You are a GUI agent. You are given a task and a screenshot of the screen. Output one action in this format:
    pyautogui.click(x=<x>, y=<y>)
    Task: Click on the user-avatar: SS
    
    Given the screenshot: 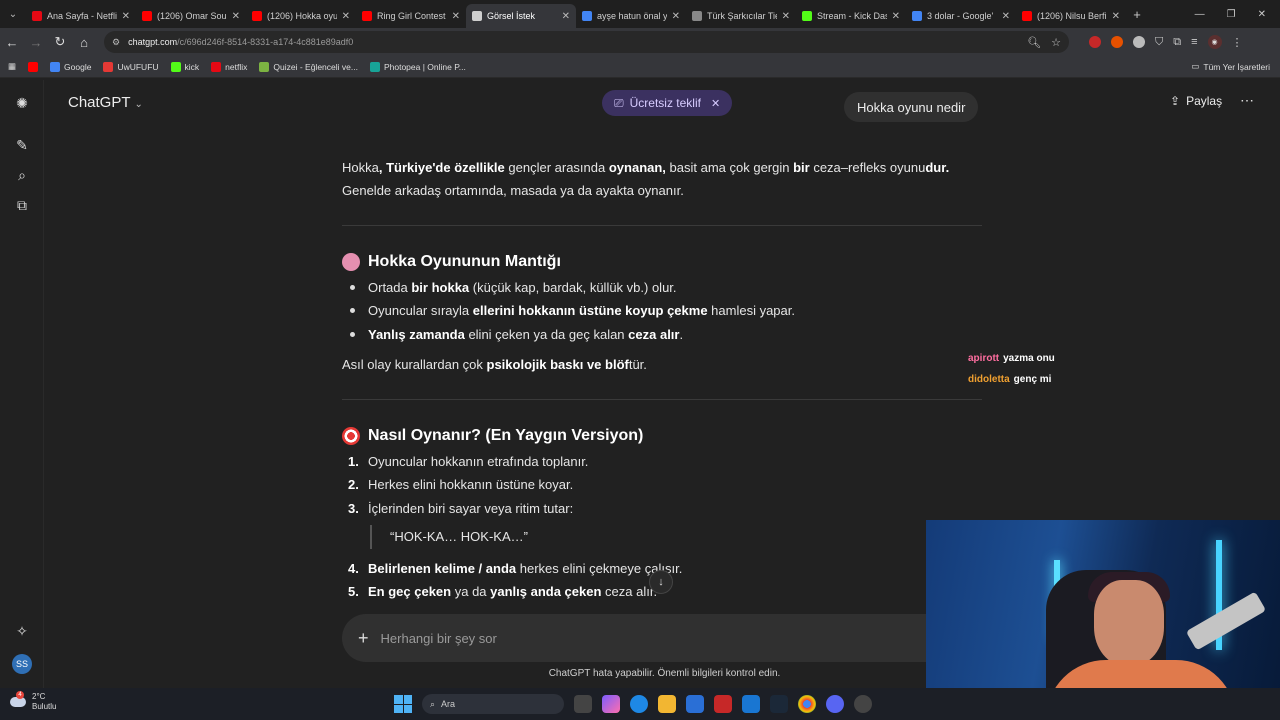 What is the action you would take?
    pyautogui.click(x=22, y=664)
    